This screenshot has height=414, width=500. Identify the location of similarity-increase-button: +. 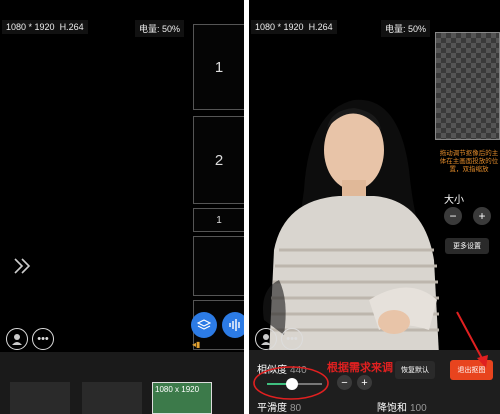
(364, 382).